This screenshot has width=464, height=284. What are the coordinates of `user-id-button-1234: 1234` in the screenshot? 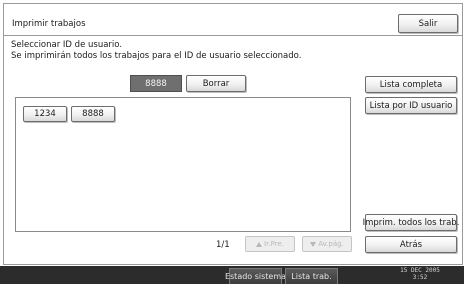 It's located at (45, 114).